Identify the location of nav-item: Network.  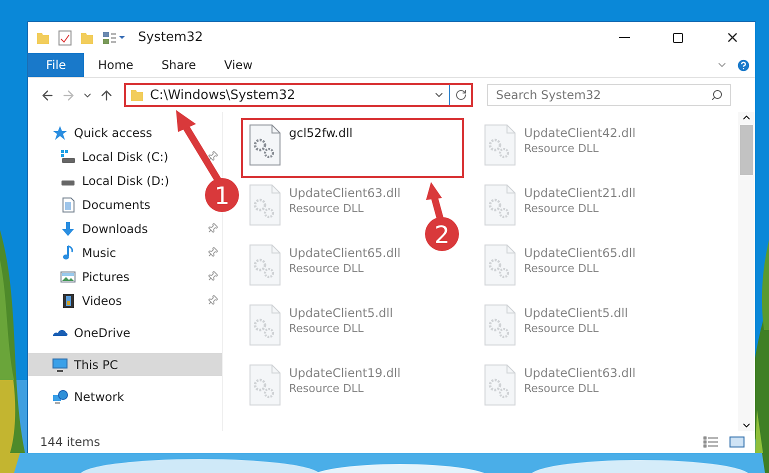
(80, 396).